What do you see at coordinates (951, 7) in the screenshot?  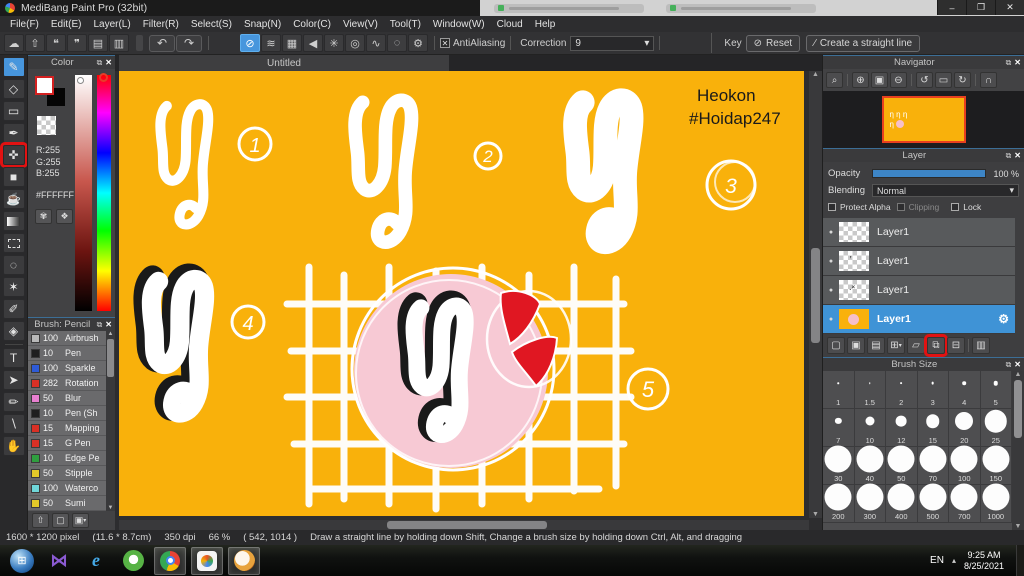 I see `minimize-button: –` at bounding box center [951, 7].